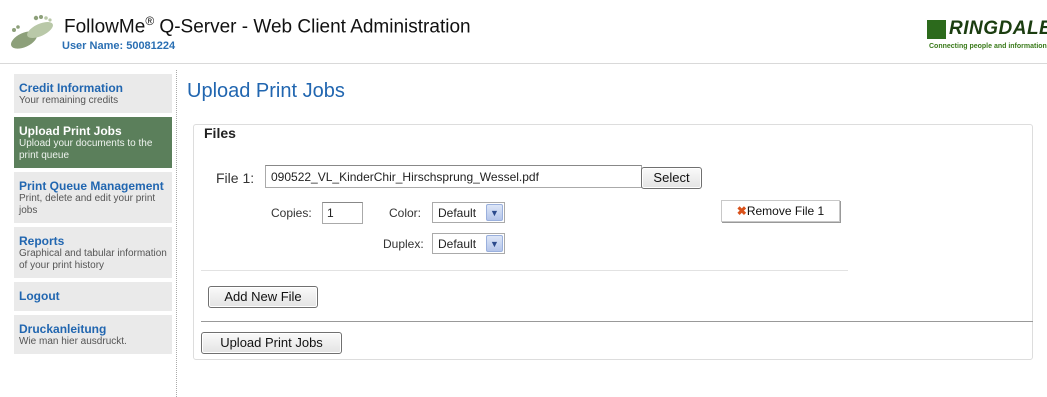 Image resolution: width=1047 pixels, height=397 pixels. What do you see at coordinates (42, 241) in the screenshot?
I see `sidebar-item-title: Reports` at bounding box center [42, 241].